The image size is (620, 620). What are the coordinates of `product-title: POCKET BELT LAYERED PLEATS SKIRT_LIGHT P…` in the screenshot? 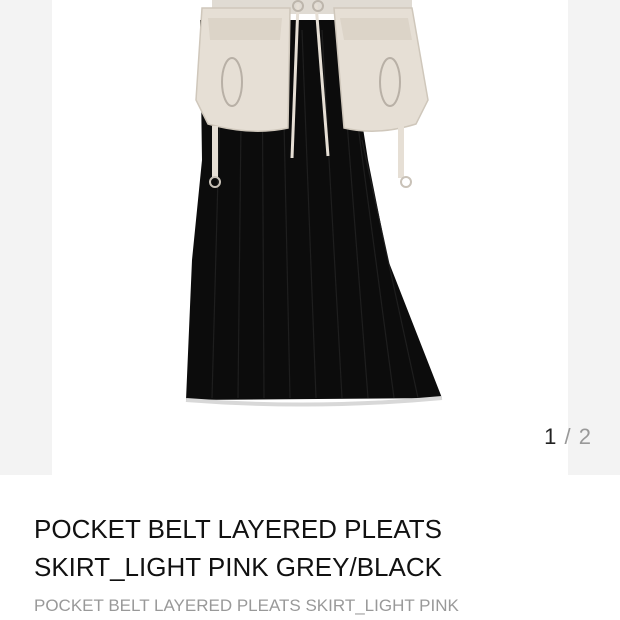 It's located at (238, 548).